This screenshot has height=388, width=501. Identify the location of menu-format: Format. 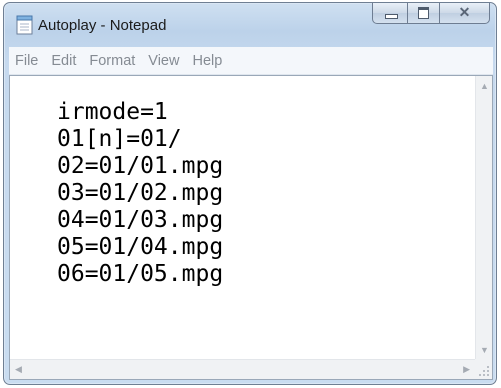
(112, 61).